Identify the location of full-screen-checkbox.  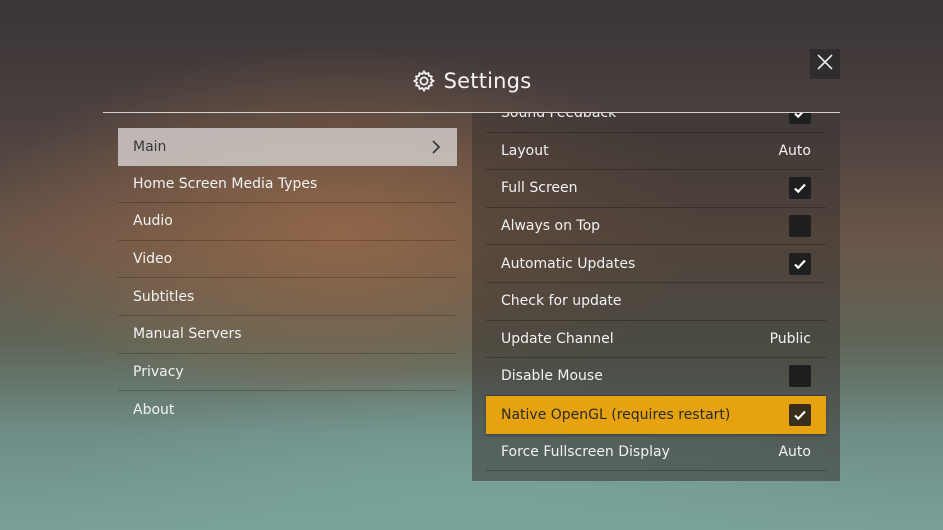
(800, 188).